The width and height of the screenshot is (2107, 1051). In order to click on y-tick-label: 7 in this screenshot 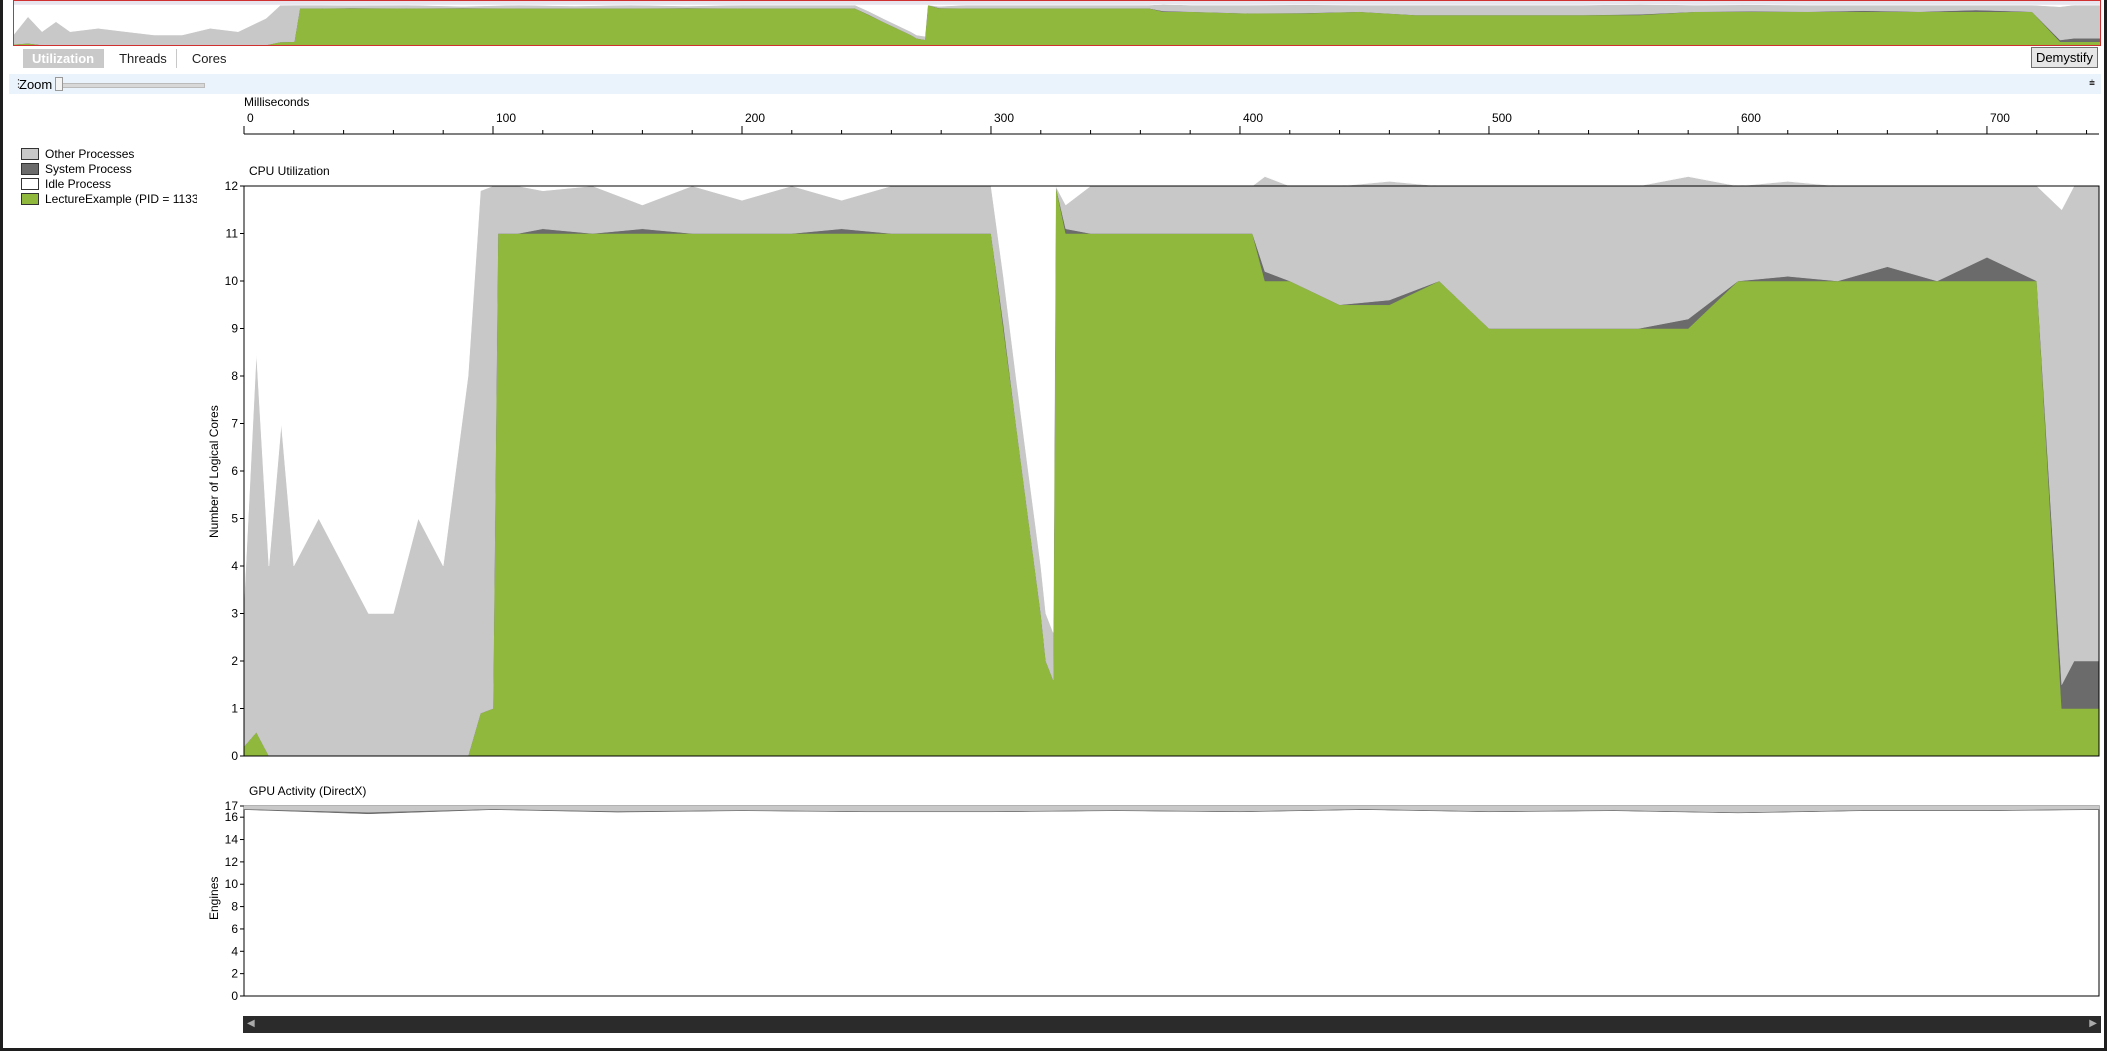, I will do `click(234, 424)`.